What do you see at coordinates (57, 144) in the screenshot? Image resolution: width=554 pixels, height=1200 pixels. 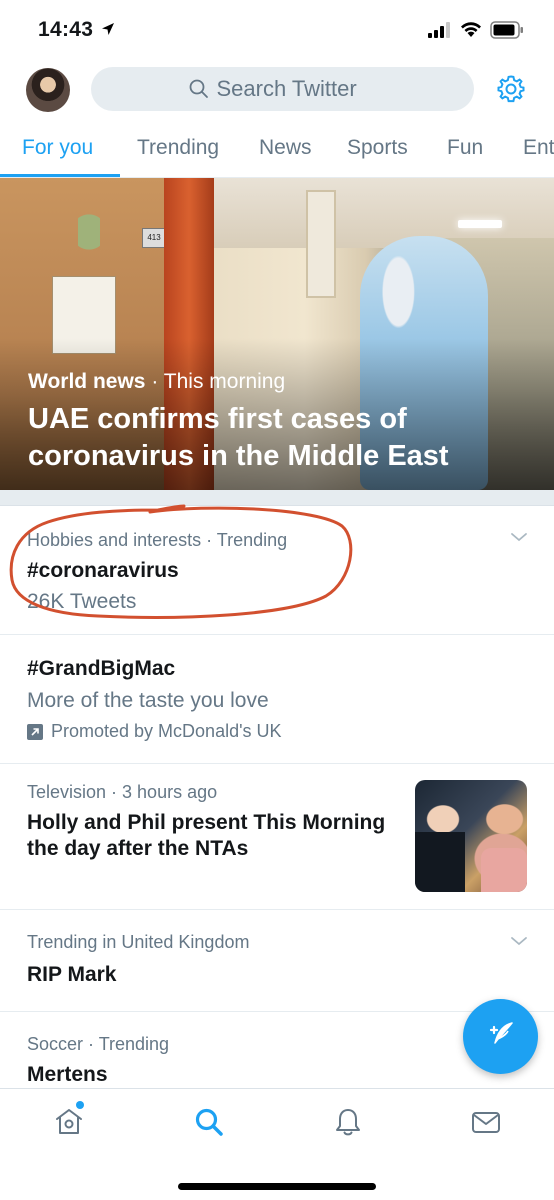 I see `tab-for-you: For you` at bounding box center [57, 144].